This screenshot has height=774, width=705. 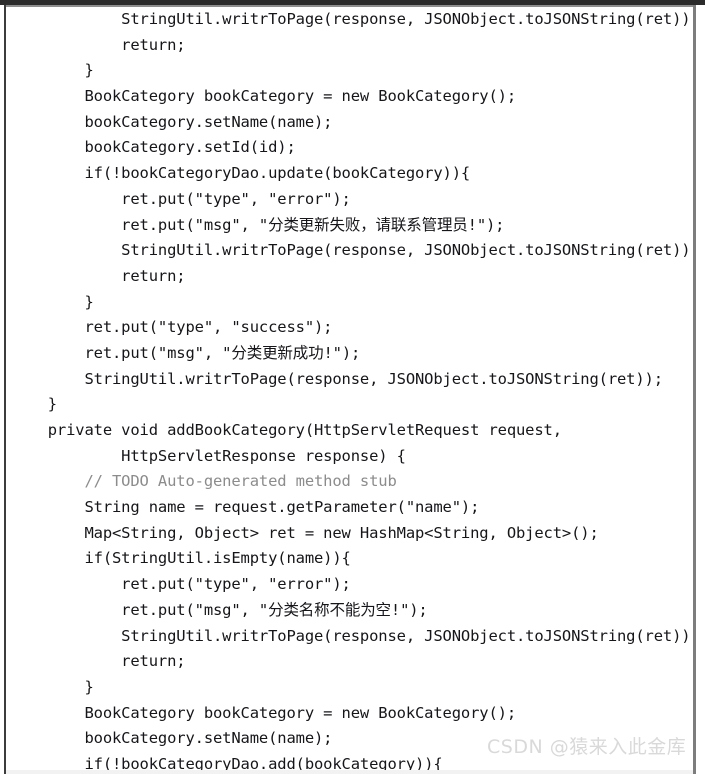 What do you see at coordinates (227, 762) in the screenshot?
I see `code-line: if(!bookCategoryDao.add(bookCategory)){` at bounding box center [227, 762].